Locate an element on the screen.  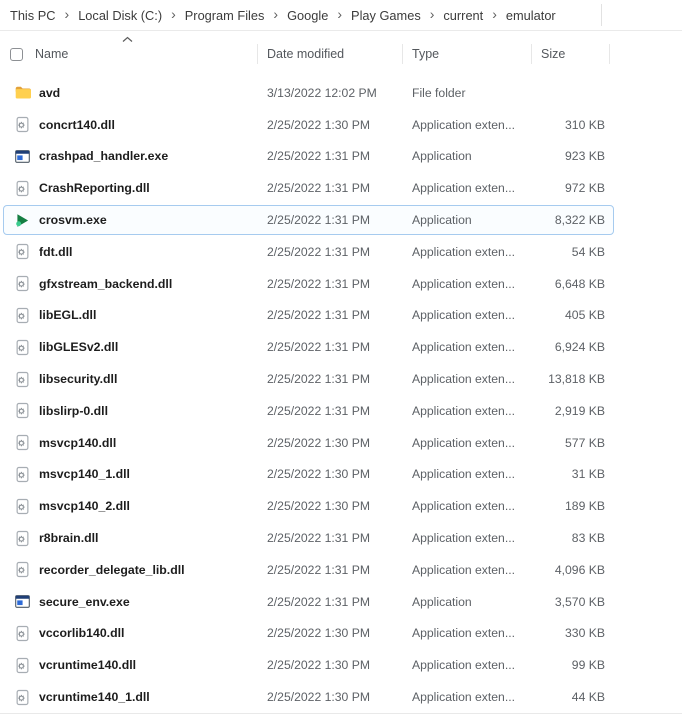
column-header-date-label: Date modified is located at coordinates (306, 54).